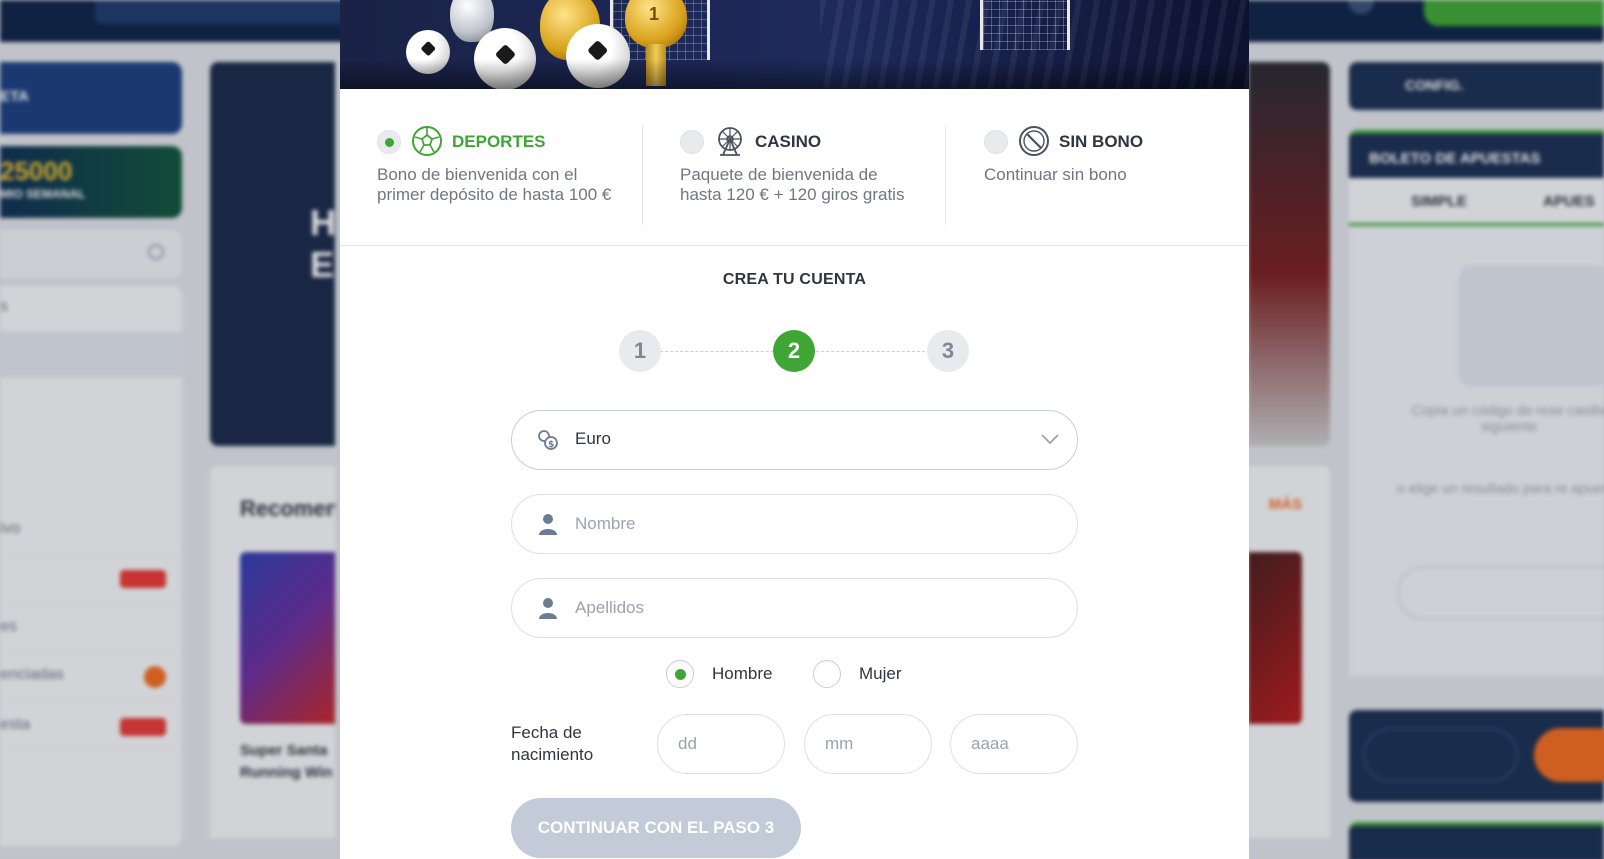 The height and width of the screenshot is (859, 1604). What do you see at coordinates (794, 440) in the screenshot?
I see `currency-select: $ Euro` at bounding box center [794, 440].